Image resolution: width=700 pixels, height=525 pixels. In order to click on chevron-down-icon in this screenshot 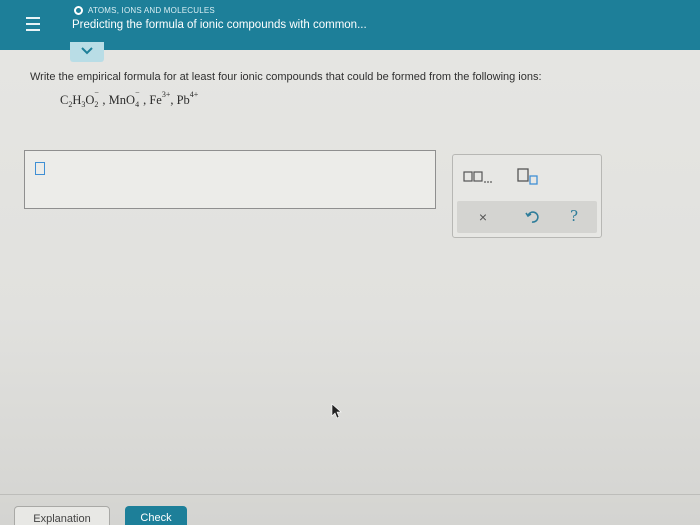, I will do `click(87, 51)`.